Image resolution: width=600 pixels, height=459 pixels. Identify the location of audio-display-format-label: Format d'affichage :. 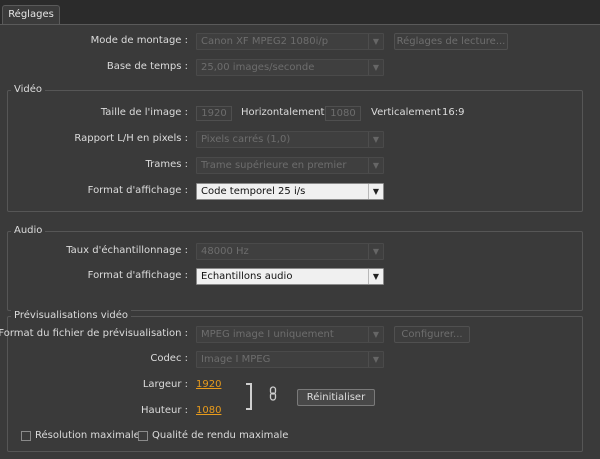
(137, 275).